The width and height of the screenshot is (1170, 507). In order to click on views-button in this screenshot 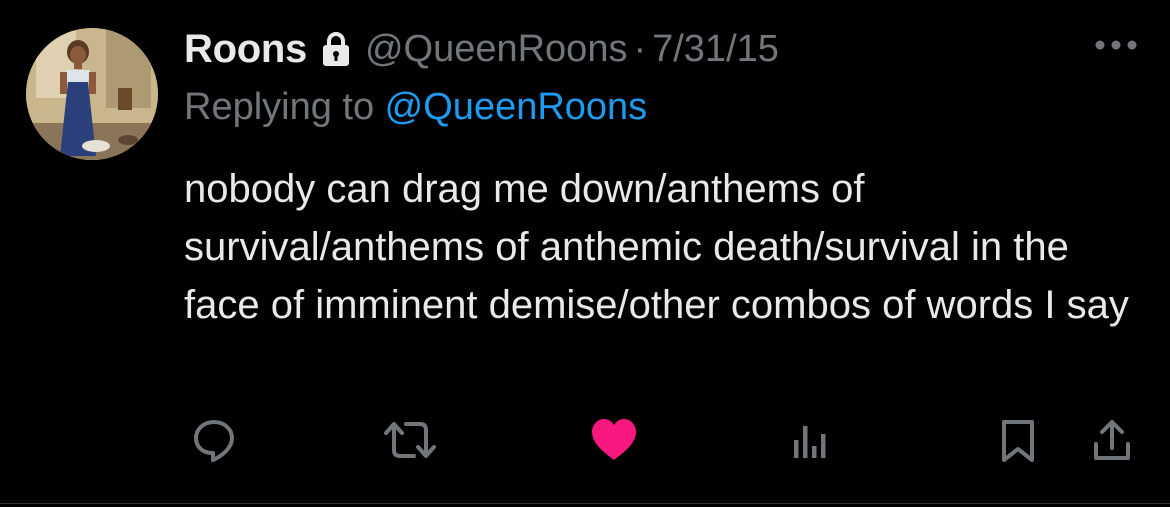, I will do `click(810, 440)`.